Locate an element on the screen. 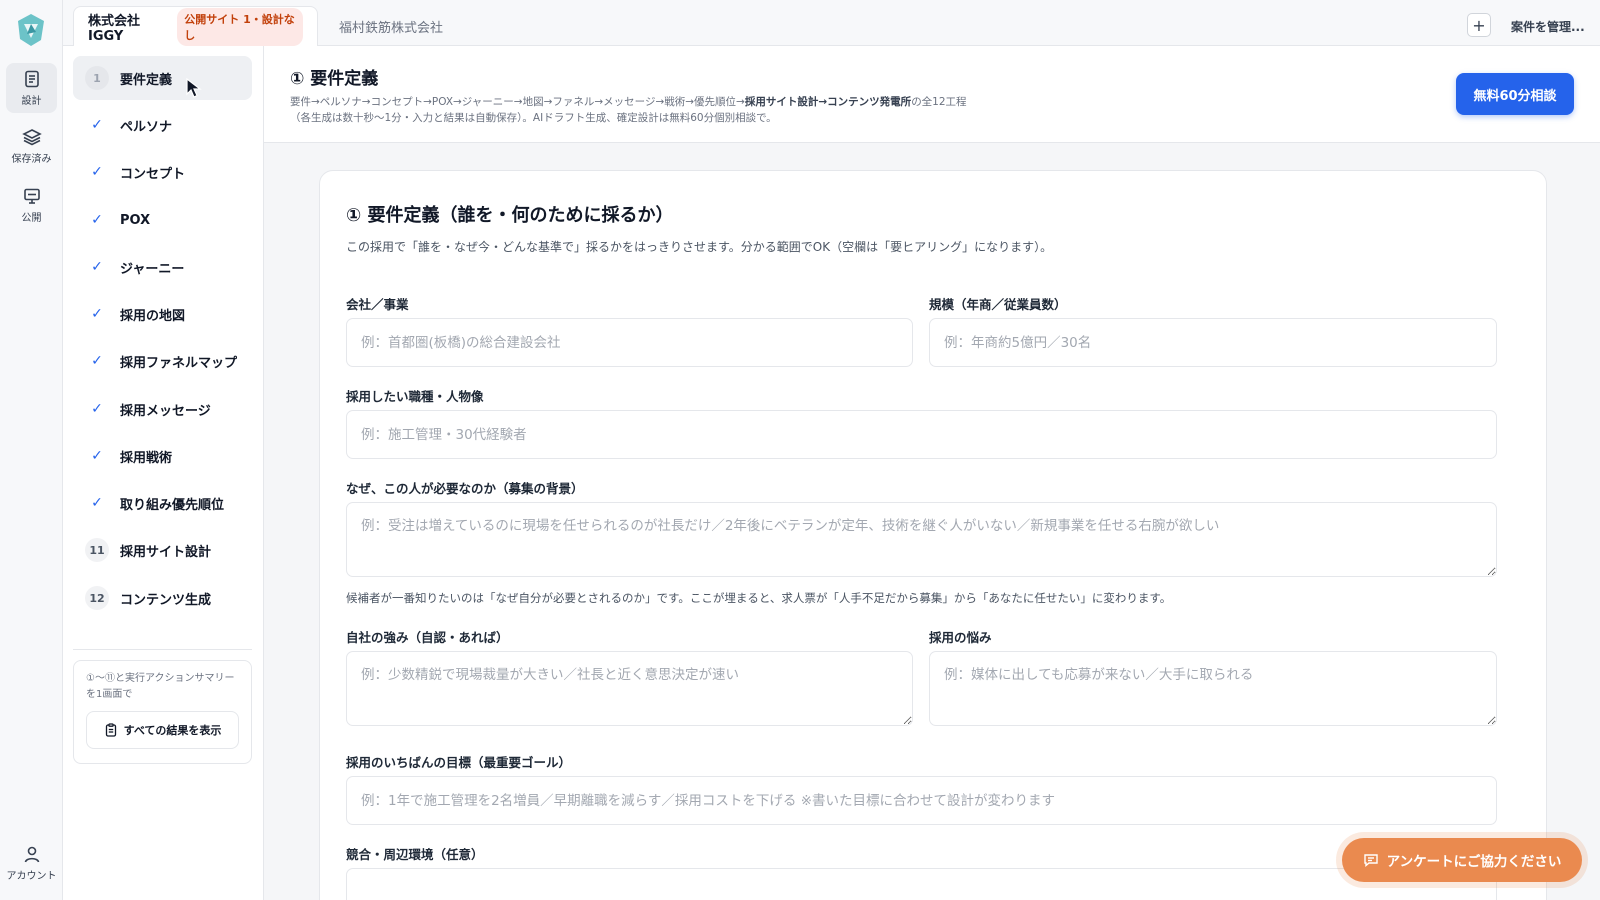 This screenshot has width=1600, height=900. step-item-content: 12 コンテンツ生成 is located at coordinates (162, 598).